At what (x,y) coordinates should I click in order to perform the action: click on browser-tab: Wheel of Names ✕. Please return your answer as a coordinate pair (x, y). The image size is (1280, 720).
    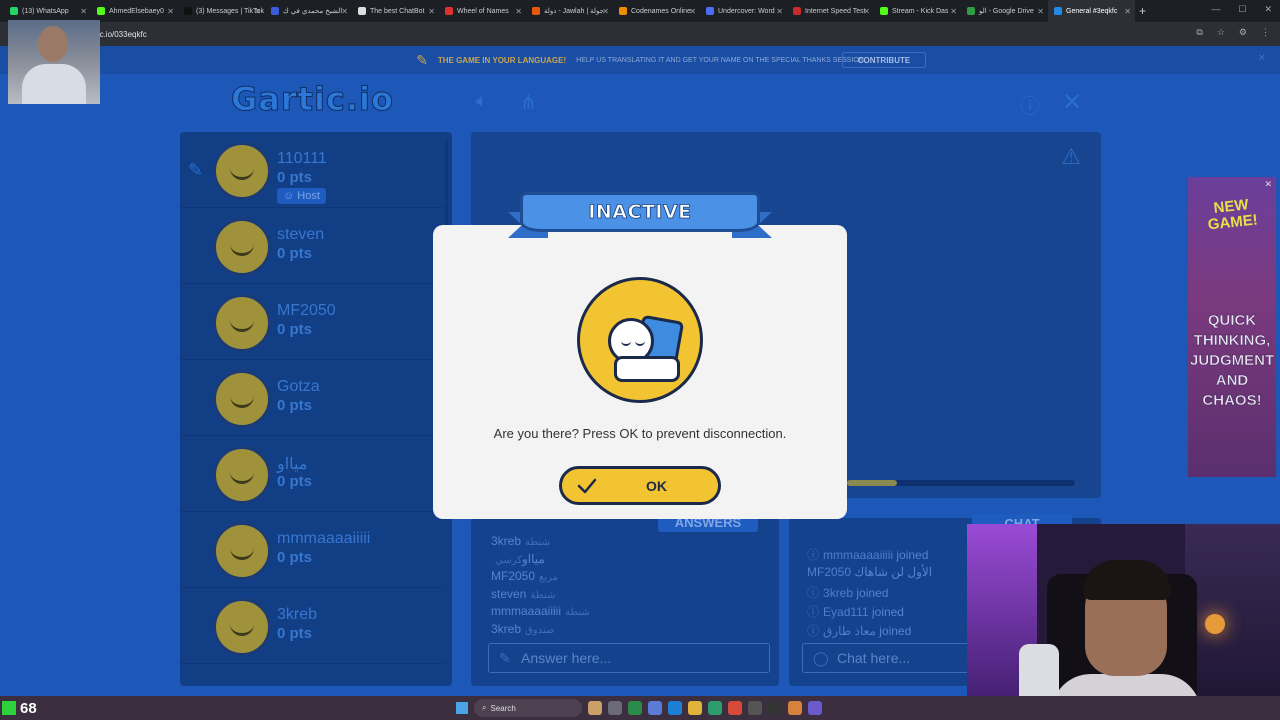
    Looking at the image, I should click on (482, 11).